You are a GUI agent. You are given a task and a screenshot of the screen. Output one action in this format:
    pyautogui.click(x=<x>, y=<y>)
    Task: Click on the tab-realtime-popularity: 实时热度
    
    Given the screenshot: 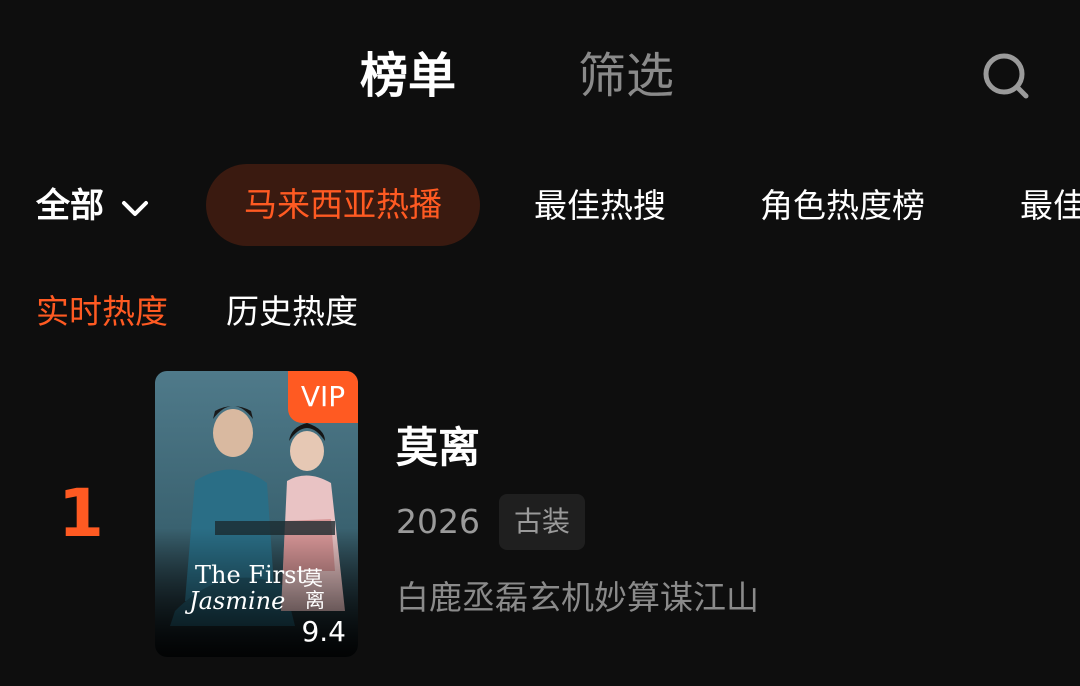 What is the action you would take?
    pyautogui.click(x=102, y=312)
    